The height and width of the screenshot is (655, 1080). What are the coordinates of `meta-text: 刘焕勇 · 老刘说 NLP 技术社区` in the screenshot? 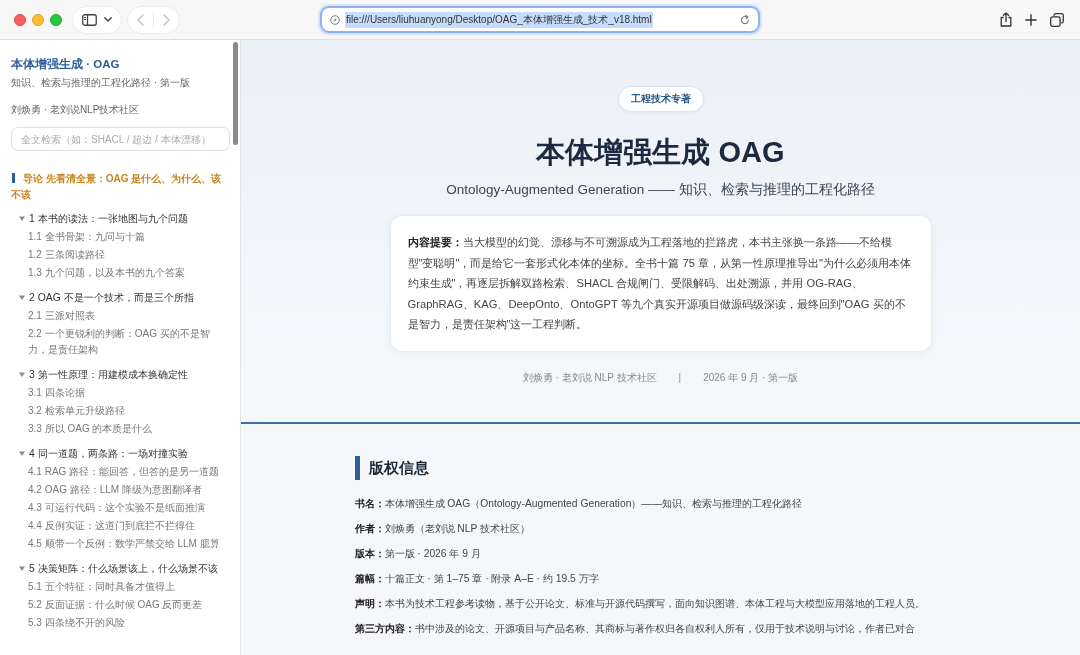 It's located at (589, 377).